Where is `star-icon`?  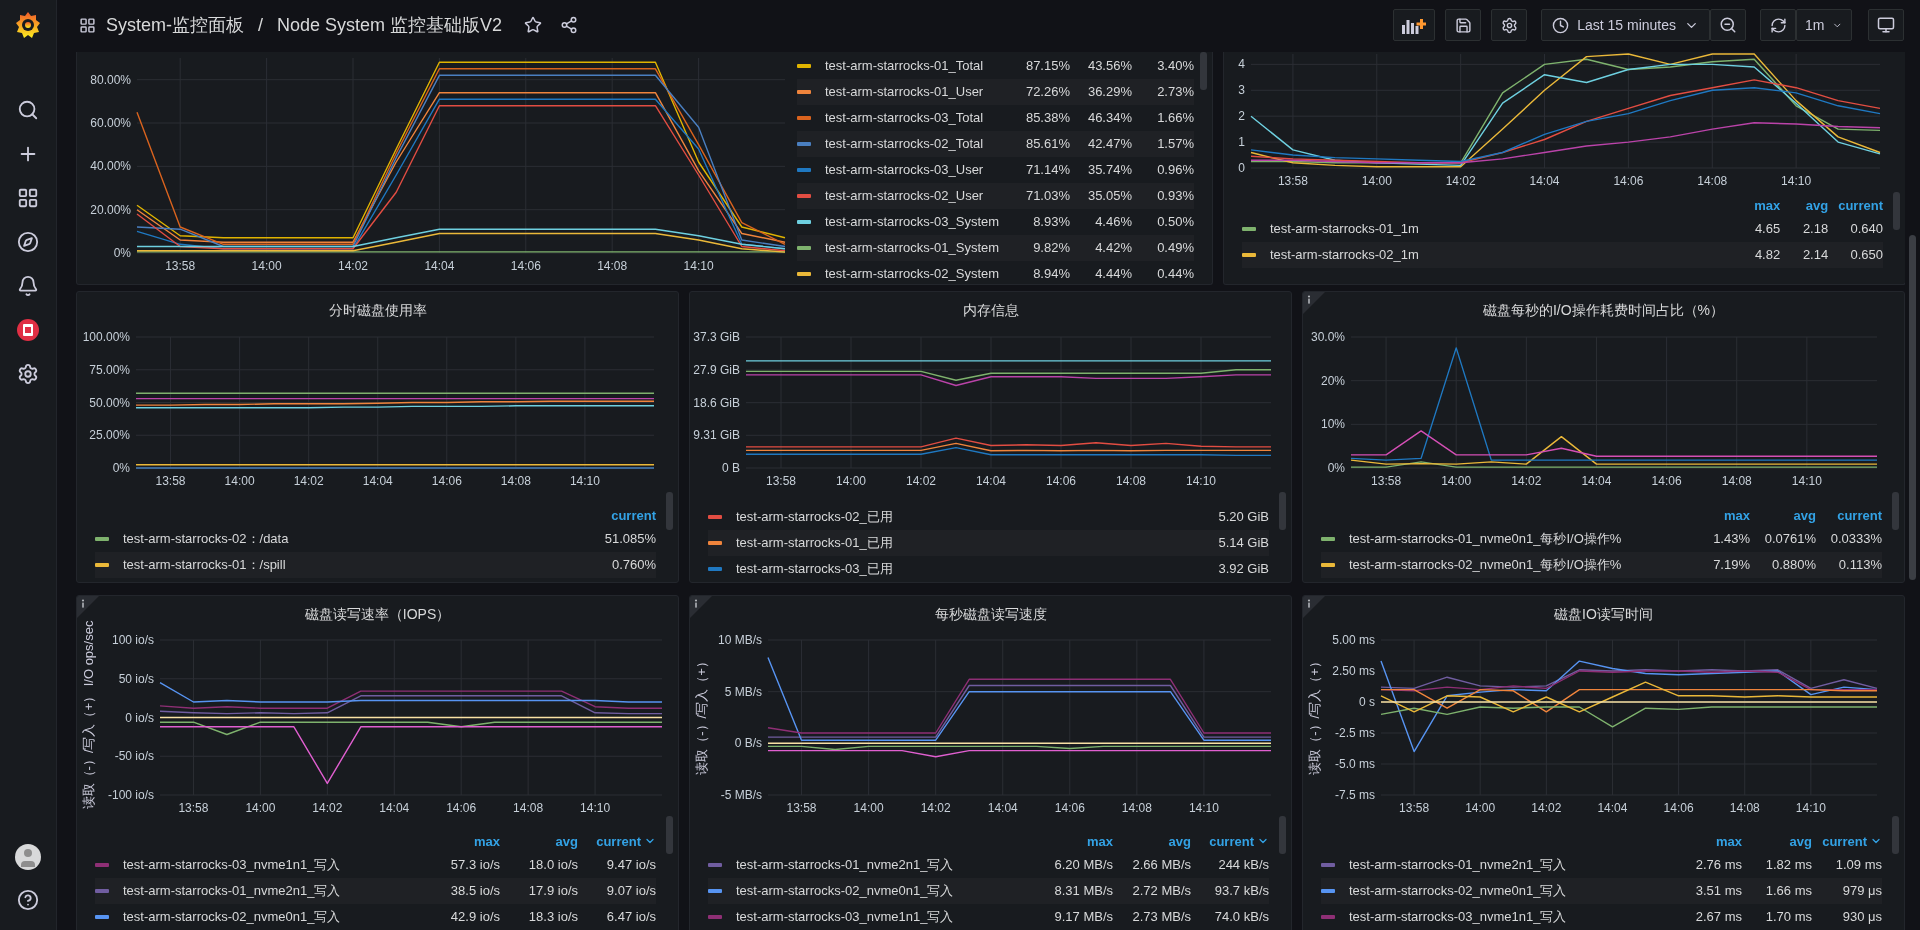
star-icon is located at coordinates (533, 25).